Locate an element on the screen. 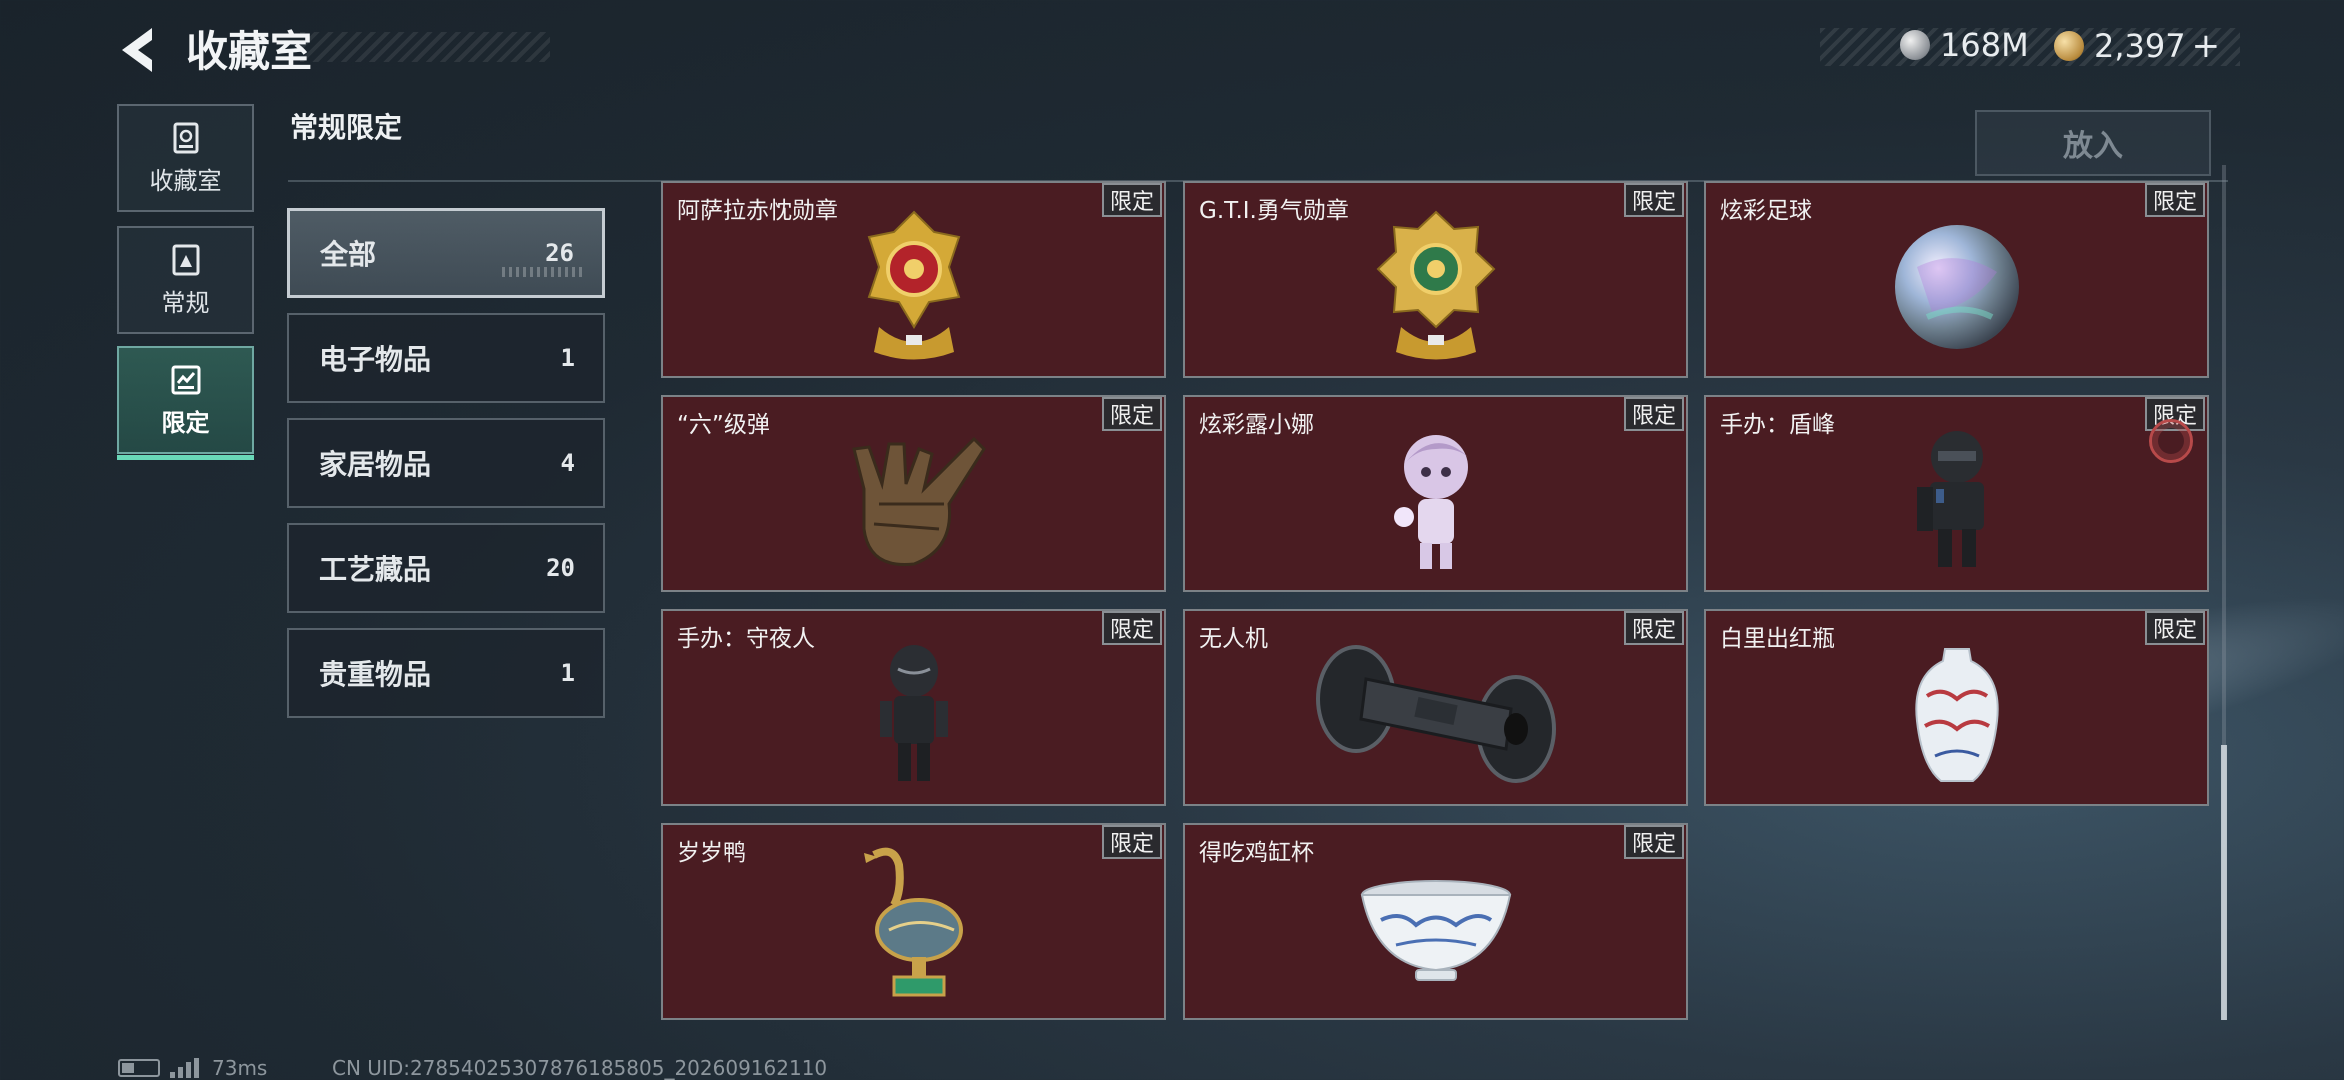 The width and height of the screenshot is (2344, 1080). target-ring-icon is located at coordinates (2171, 441).